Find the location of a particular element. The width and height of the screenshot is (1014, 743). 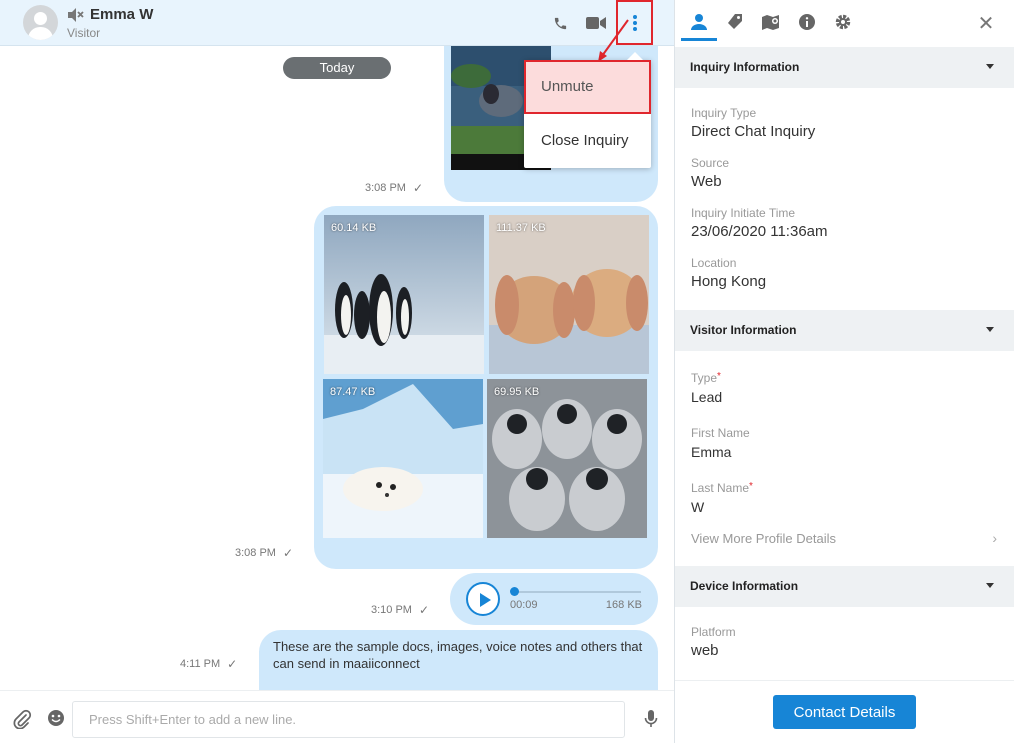

view-more-profile-link: View More Profile Details › is located at coordinates (844, 538).